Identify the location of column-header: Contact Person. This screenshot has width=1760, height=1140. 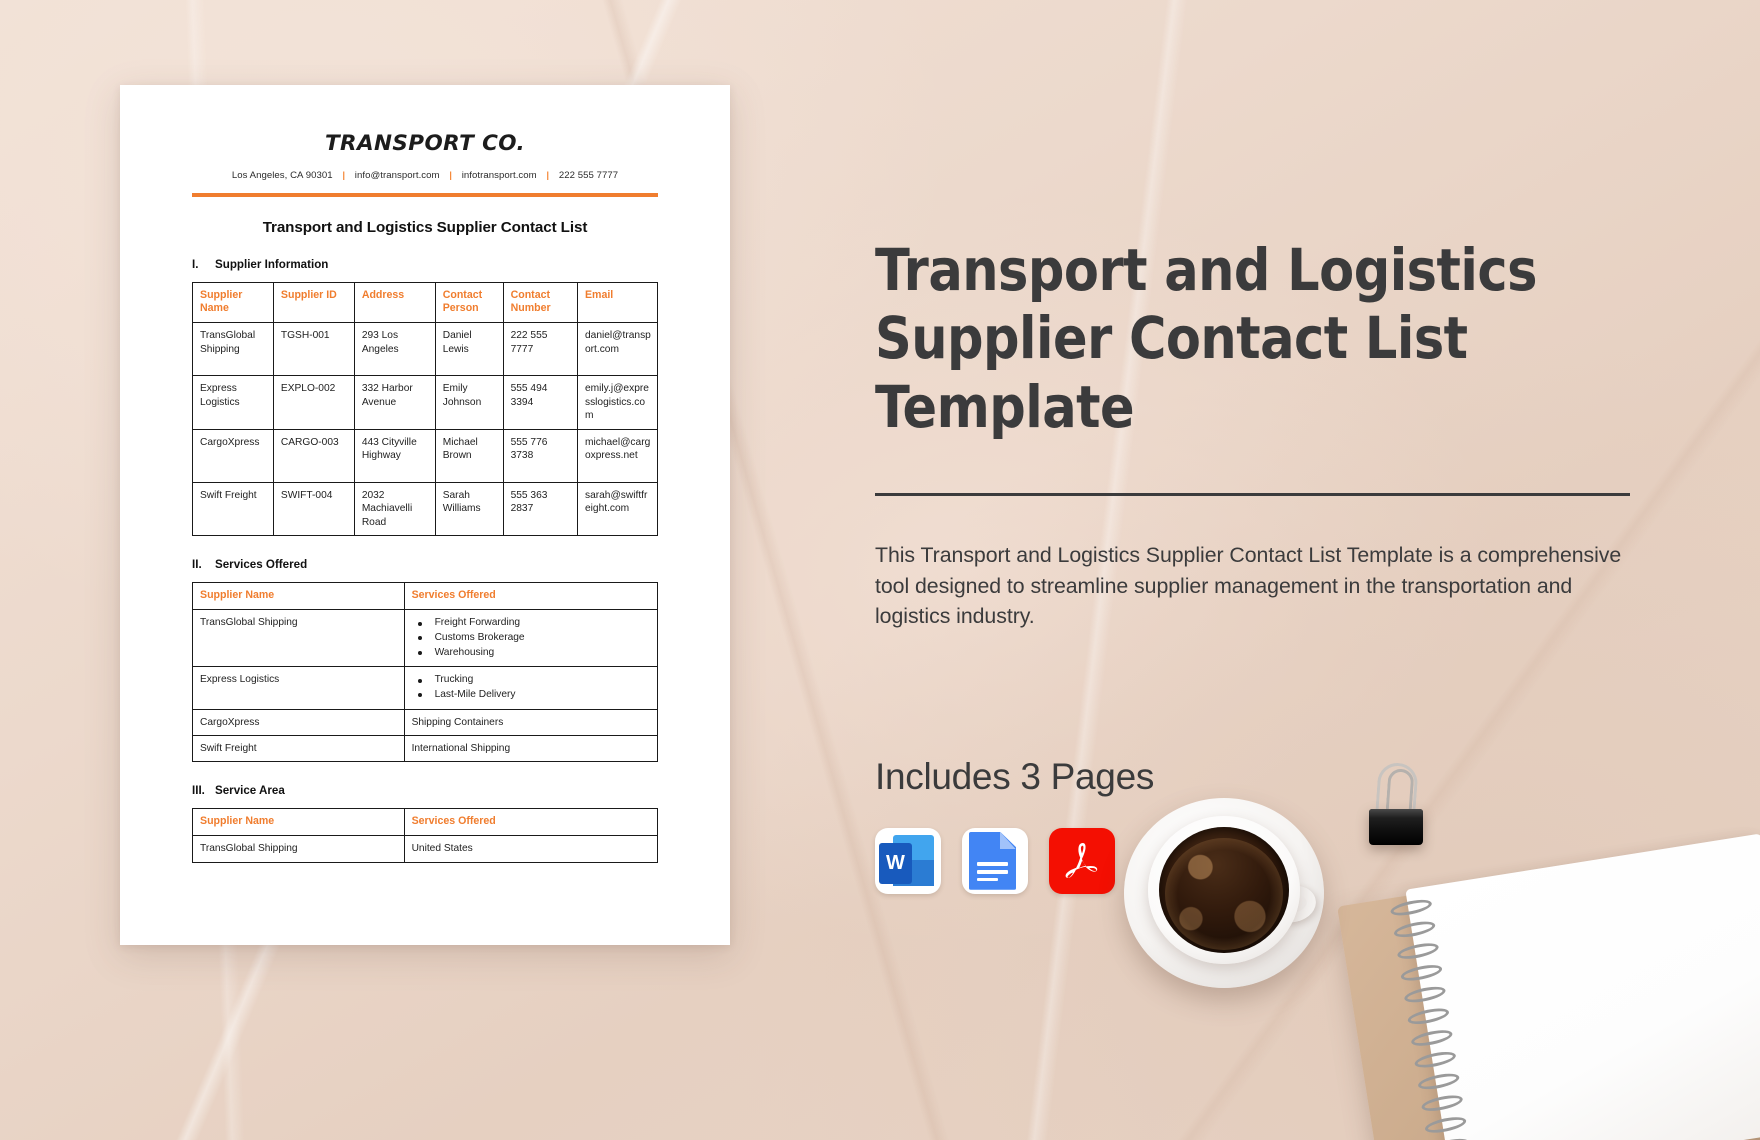
(469, 302).